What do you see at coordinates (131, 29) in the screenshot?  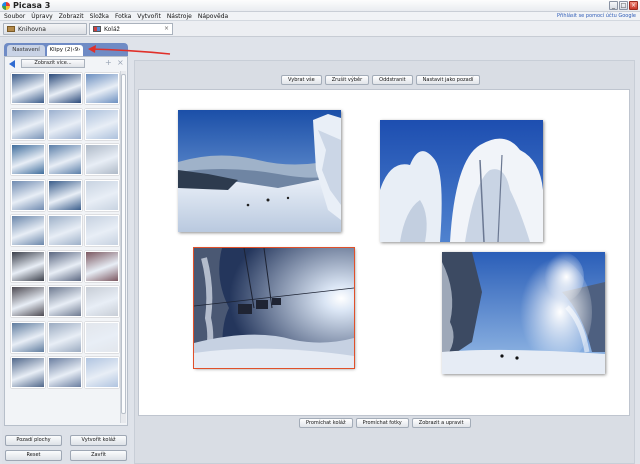 I see `tab-collage: Koláž ×` at bounding box center [131, 29].